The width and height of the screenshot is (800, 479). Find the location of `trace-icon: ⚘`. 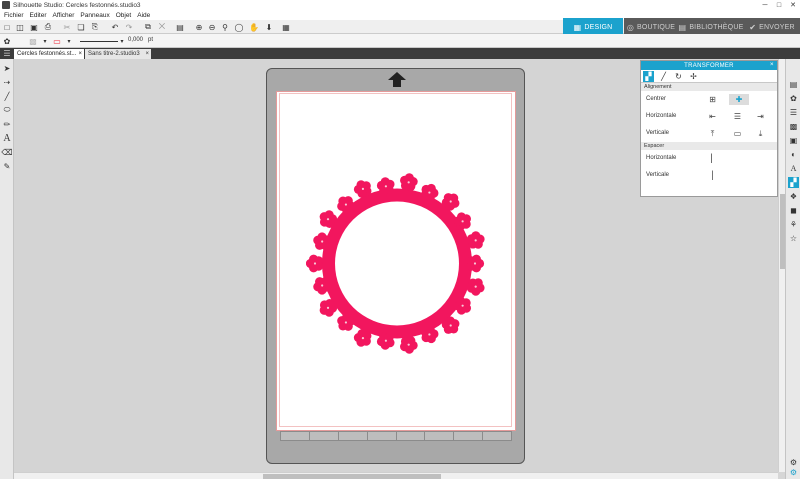

trace-icon: ⚘ is located at coordinates (793, 224).